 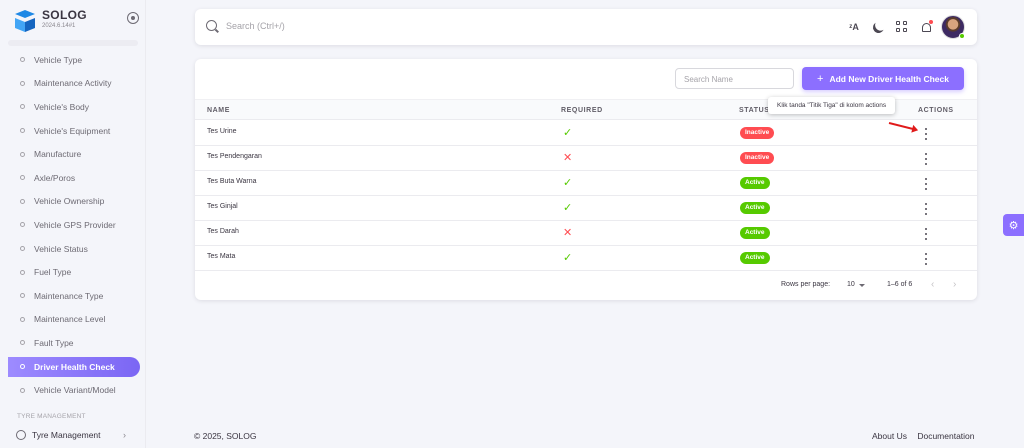 I want to click on brand: SOLOG 2024.6.14#1, so click(x=77, y=23).